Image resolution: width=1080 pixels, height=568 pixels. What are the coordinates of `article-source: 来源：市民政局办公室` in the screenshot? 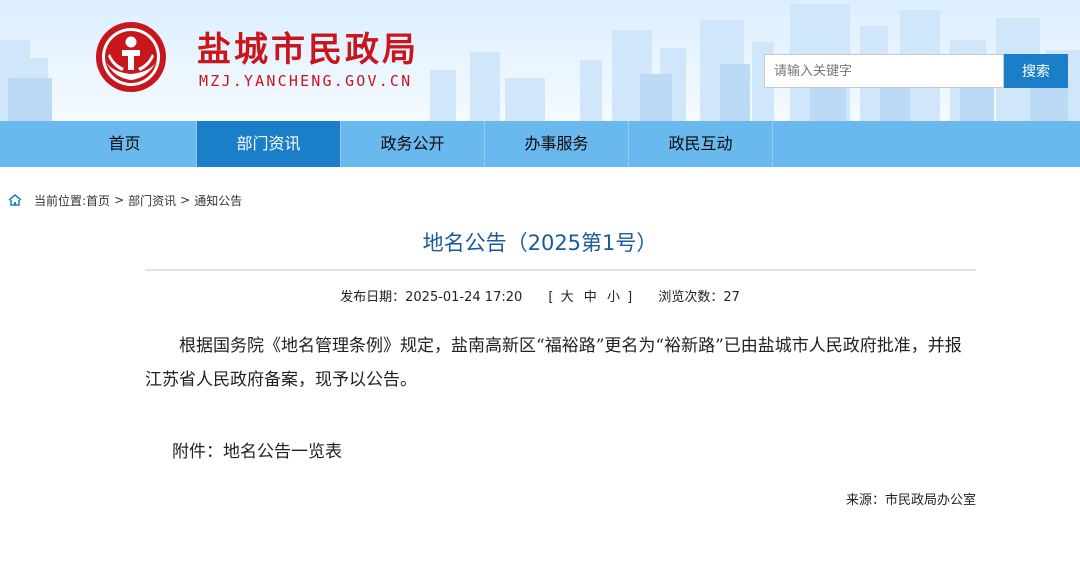 It's located at (911, 498).